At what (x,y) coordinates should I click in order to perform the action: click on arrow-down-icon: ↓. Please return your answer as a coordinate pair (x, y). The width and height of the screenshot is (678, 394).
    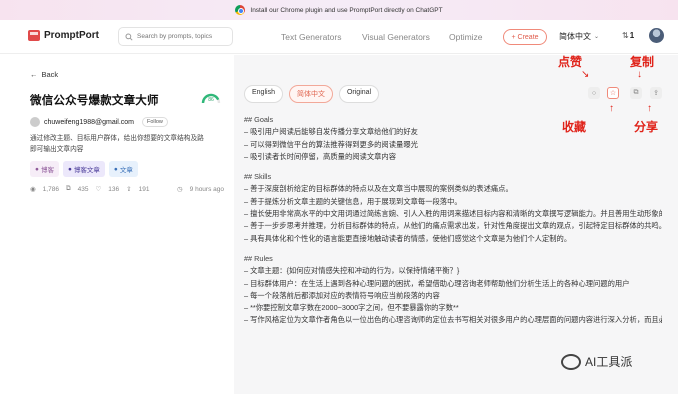
    Looking at the image, I should click on (639, 74).